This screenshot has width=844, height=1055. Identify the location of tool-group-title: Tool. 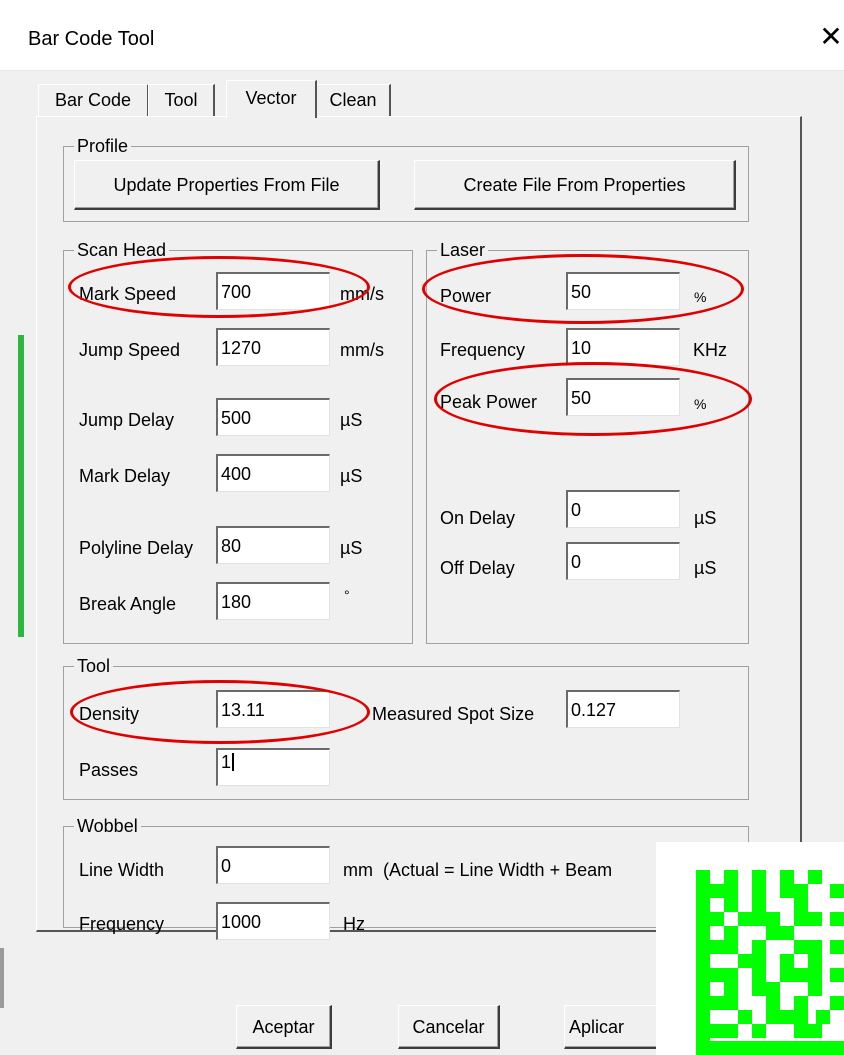
(94, 666).